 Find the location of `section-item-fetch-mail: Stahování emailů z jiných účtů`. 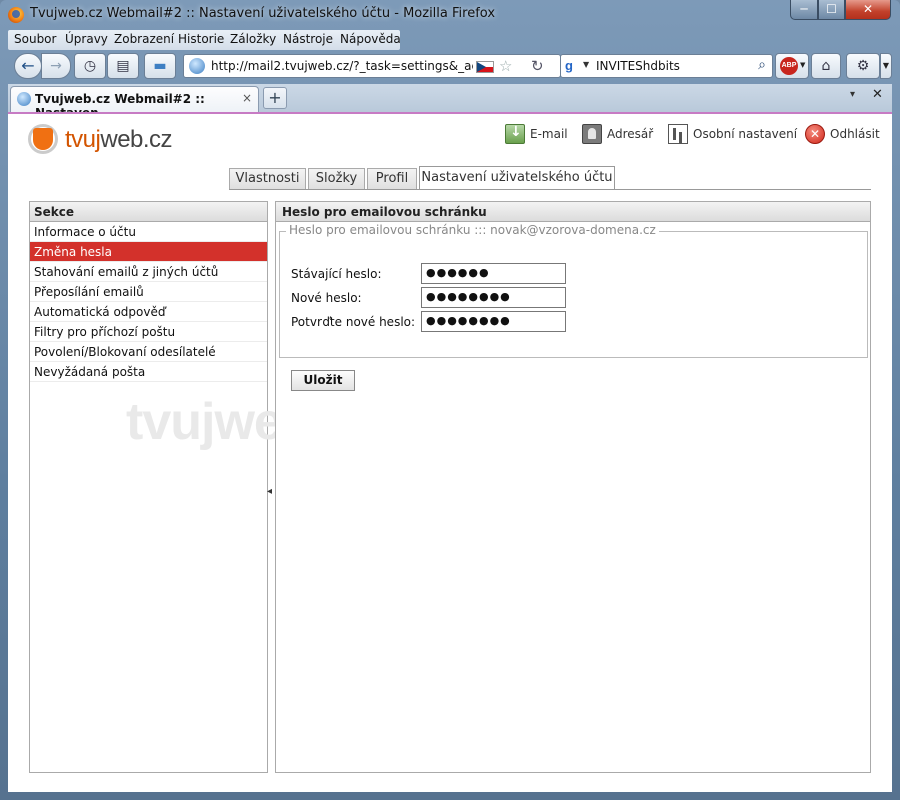

section-item-fetch-mail: Stahování emailů z jiných účtů is located at coordinates (148, 272).